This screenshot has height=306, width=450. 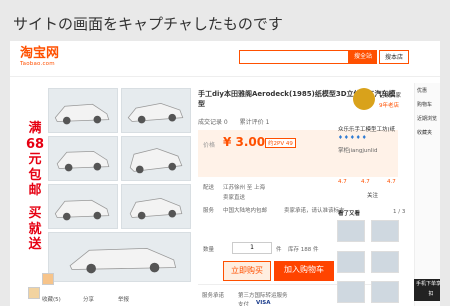 I want to click on right-sidebar: 优惠 购物车 近期浏览 收藏夹, so click(x=427, y=194).